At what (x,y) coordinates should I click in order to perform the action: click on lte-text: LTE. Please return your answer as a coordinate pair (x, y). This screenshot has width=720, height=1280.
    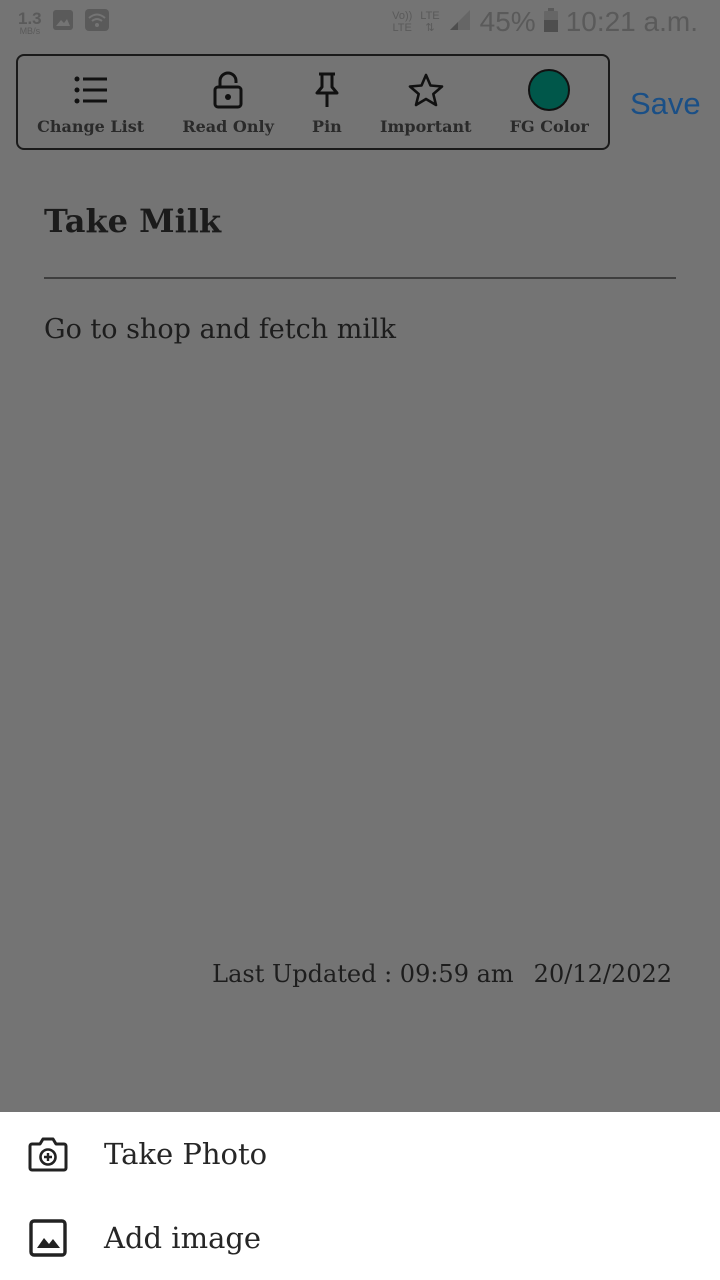
    Looking at the image, I should click on (430, 16).